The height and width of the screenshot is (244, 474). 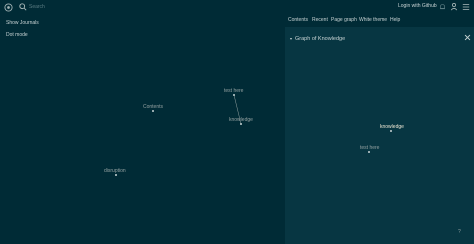 What do you see at coordinates (237, 7) in the screenshot?
I see `top-bar: Login with Github` at bounding box center [237, 7].